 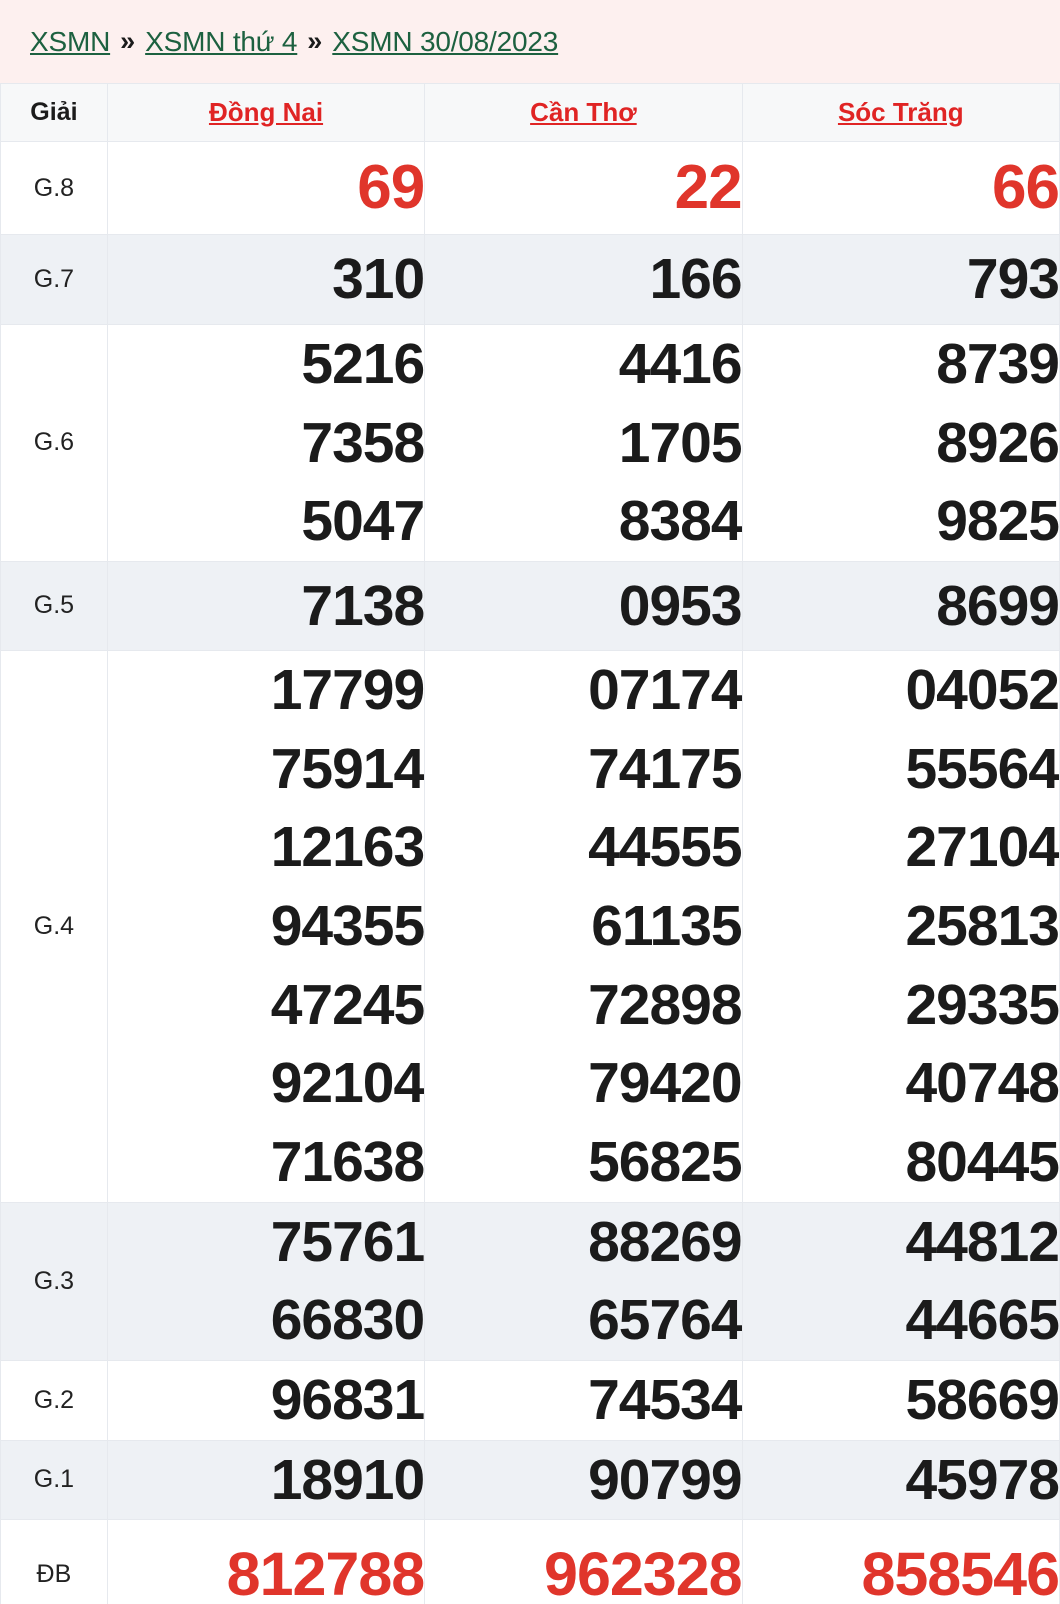 What do you see at coordinates (982, 925) in the screenshot?
I see `result-number: 25813` at bounding box center [982, 925].